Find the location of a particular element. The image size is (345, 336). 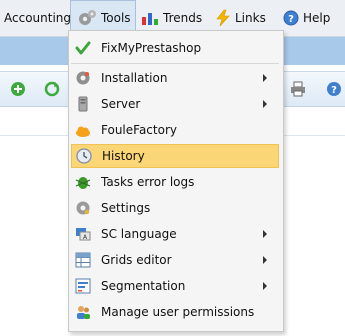

language-icon: A is located at coordinates (83, 234).